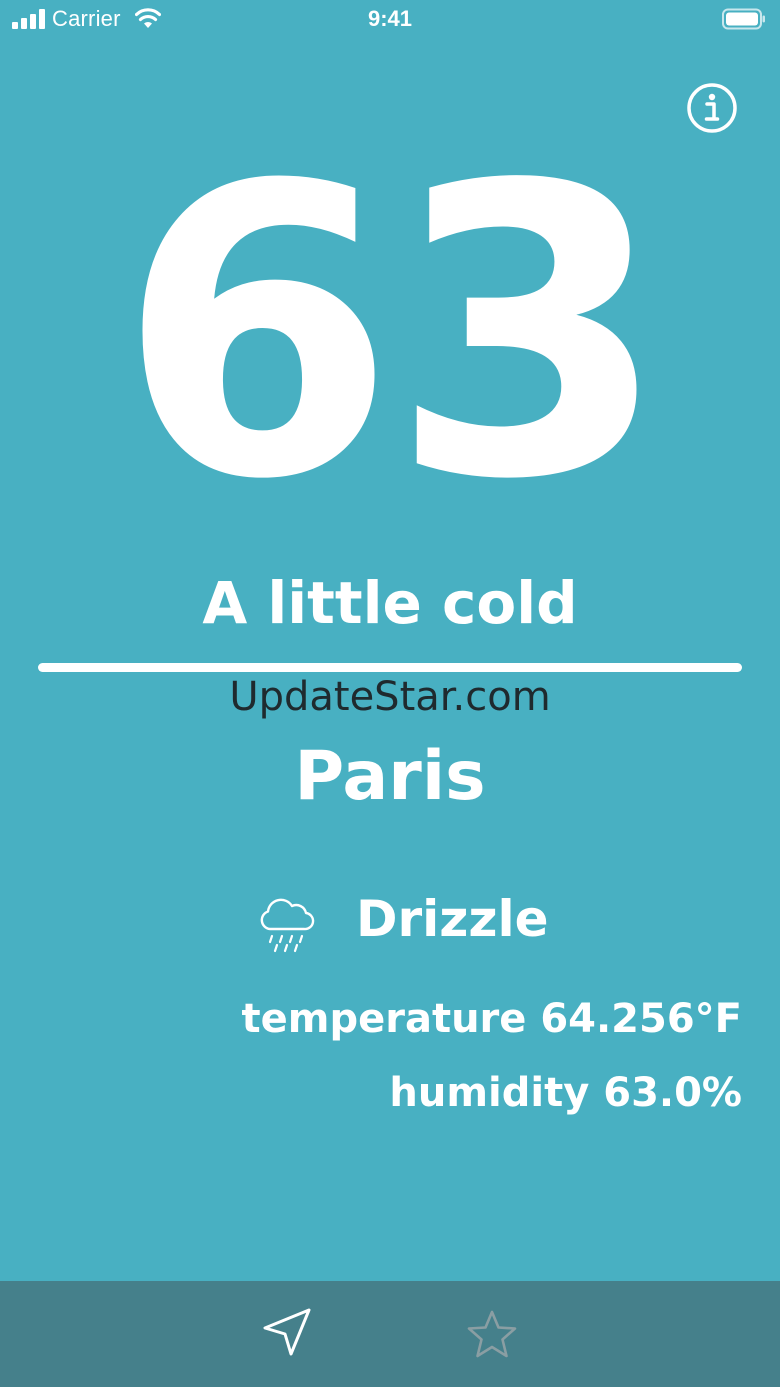 The height and width of the screenshot is (1387, 780). I want to click on info-button, so click(712, 108).